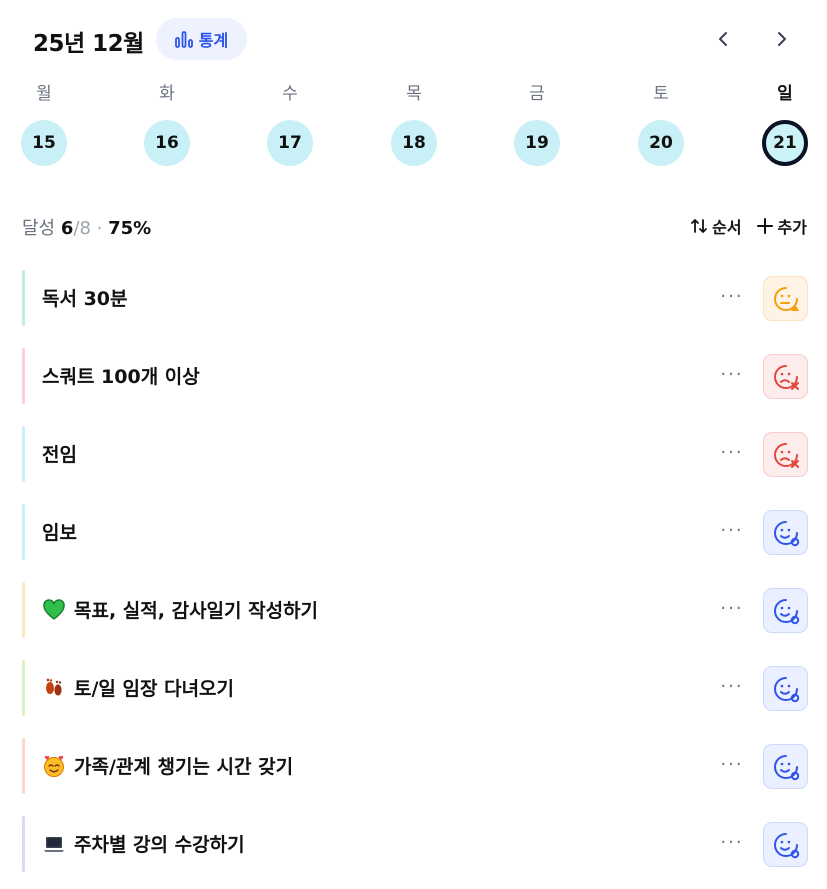  Describe the element at coordinates (54, 844) in the screenshot. I see `laptop-icon` at that location.